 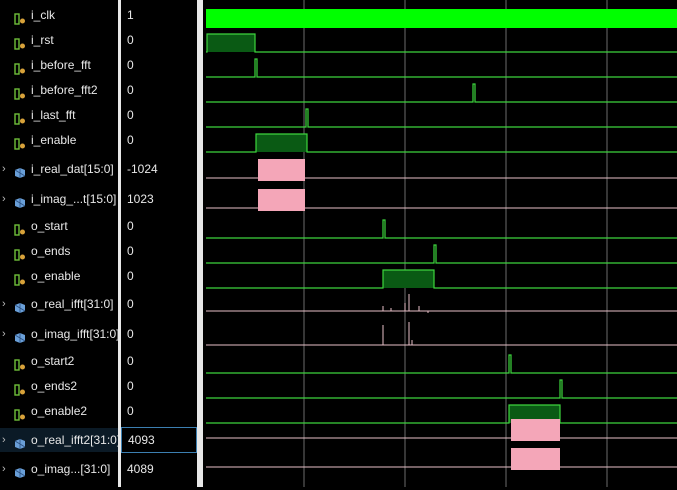 I want to click on signal-row-15: o_enable2, so click(x=59, y=411).